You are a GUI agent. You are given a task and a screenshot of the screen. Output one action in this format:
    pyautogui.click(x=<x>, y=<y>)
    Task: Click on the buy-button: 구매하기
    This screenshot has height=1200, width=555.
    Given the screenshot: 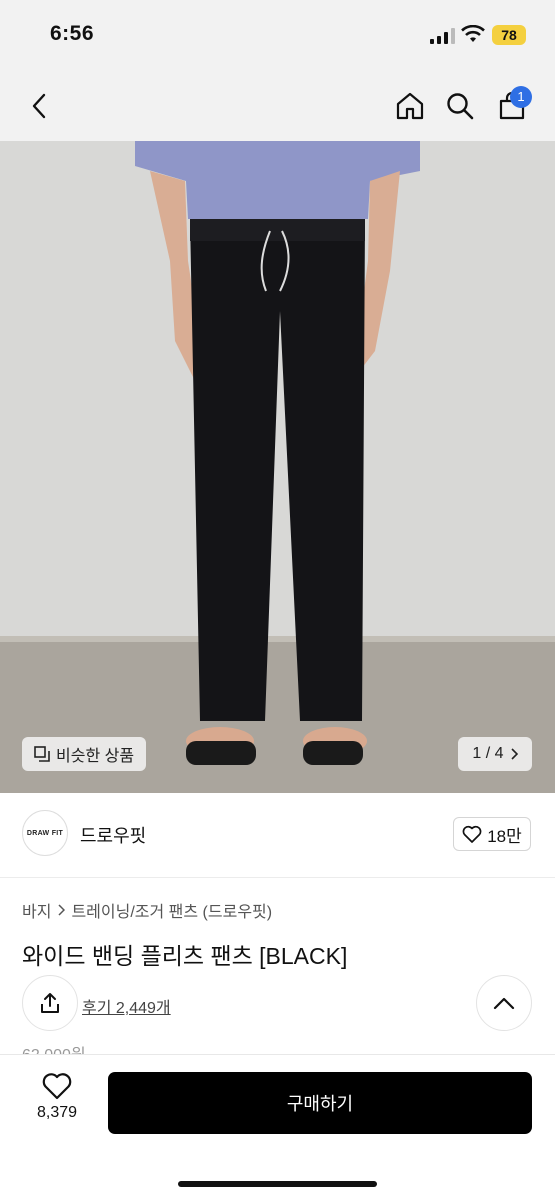 What is the action you would take?
    pyautogui.click(x=320, y=1103)
    